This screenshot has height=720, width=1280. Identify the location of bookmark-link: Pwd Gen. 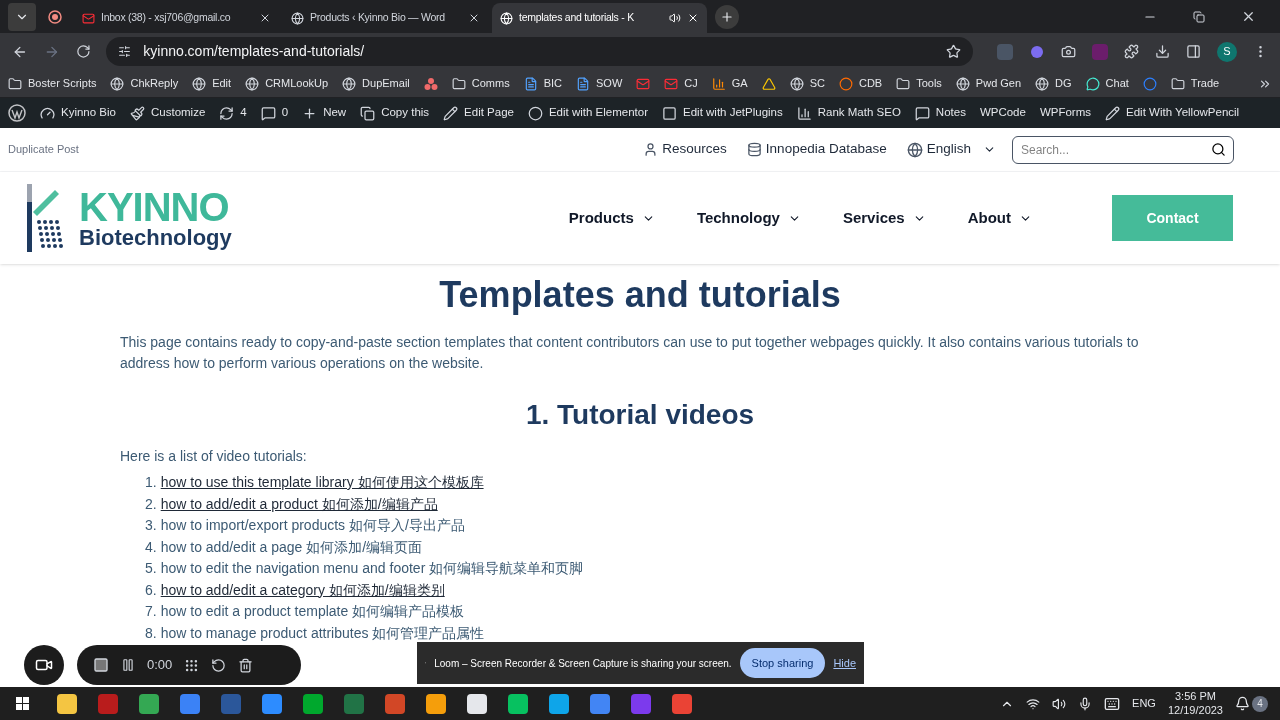
(998, 83).